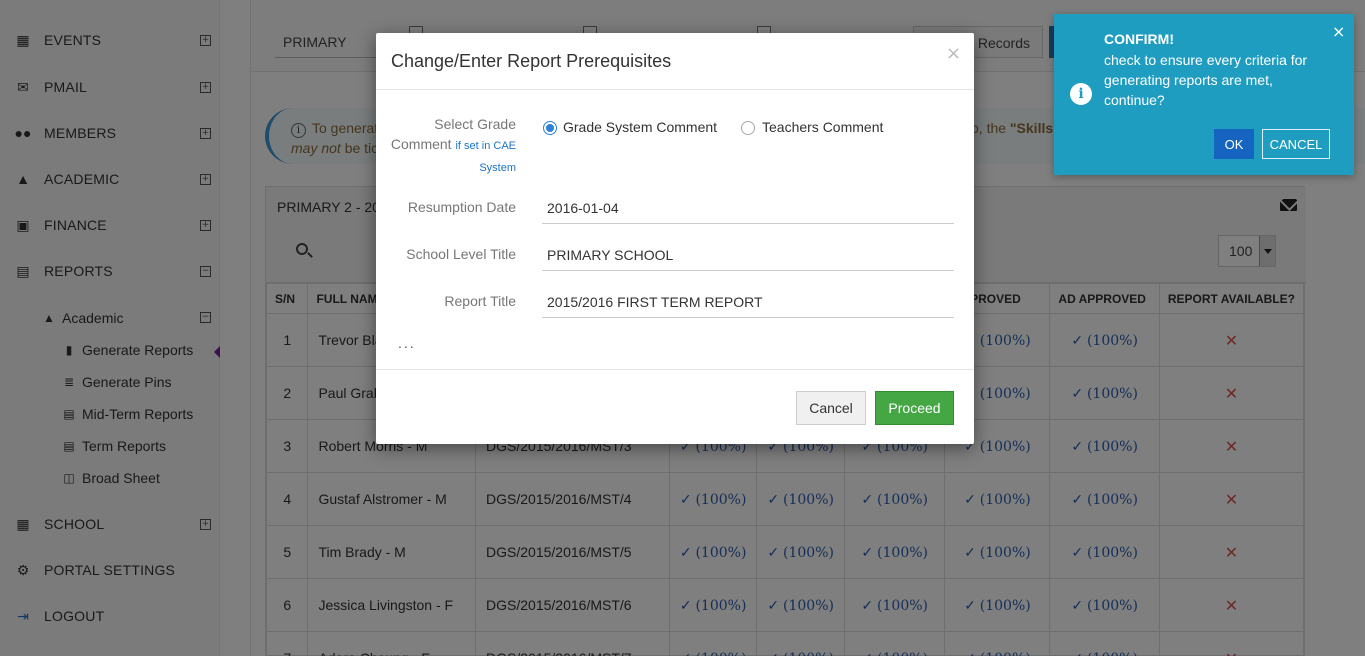 The height and width of the screenshot is (656, 1365). Describe the element at coordinates (675, 61) in the screenshot. I see `modal-header: Change/Enter Report Prerequisites ×` at that location.